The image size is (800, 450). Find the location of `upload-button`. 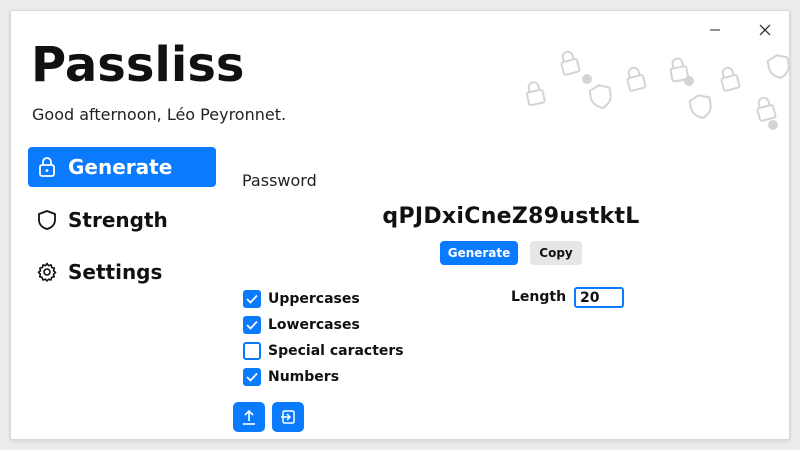

upload-button is located at coordinates (249, 417).